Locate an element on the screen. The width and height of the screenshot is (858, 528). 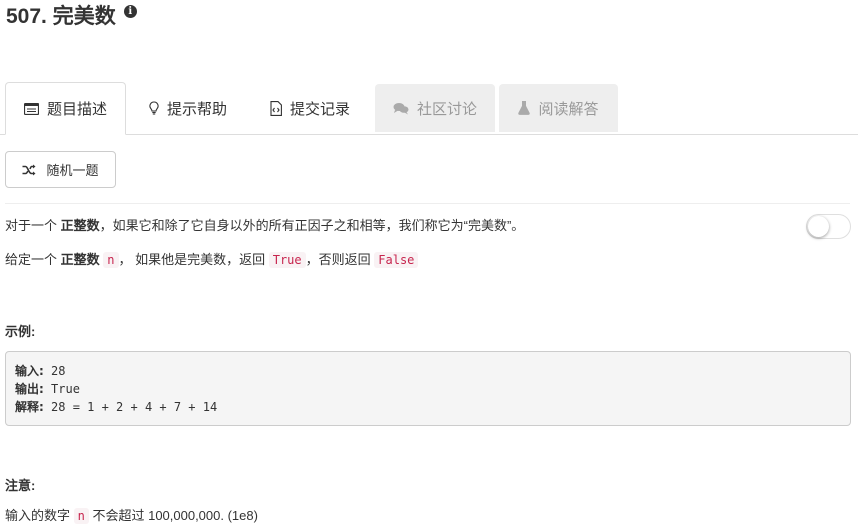
example-output-line: 输出: True is located at coordinates (428, 389).